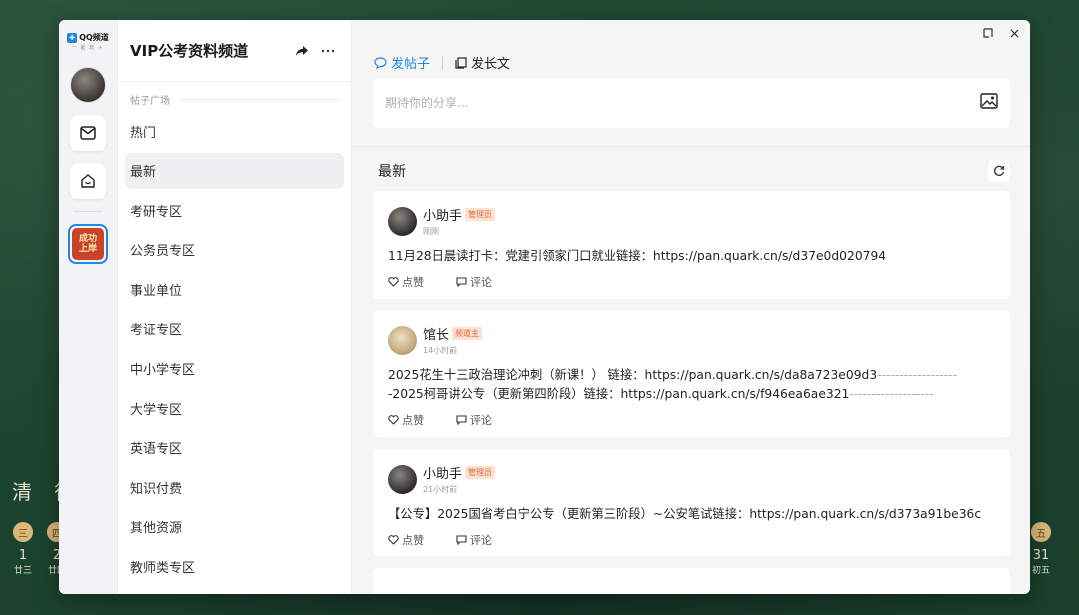 This screenshot has height=615, width=1079. Describe the element at coordinates (88, 307) in the screenshot. I see `guild-rail: ✚ QQ频道 一 起 玩 ＋ 成功 上岸` at that location.